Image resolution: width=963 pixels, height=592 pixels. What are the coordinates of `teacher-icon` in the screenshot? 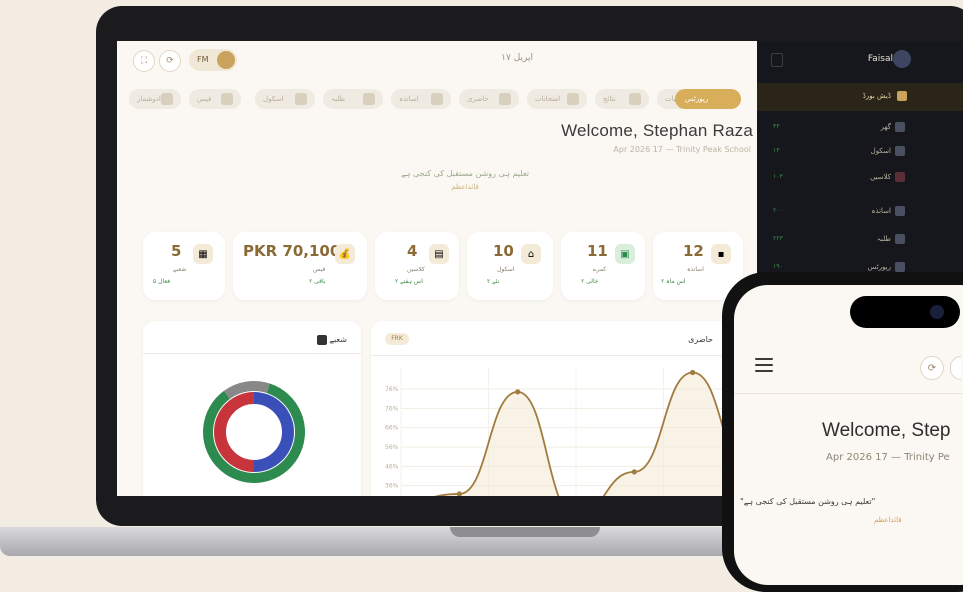 It's located at (900, 211).